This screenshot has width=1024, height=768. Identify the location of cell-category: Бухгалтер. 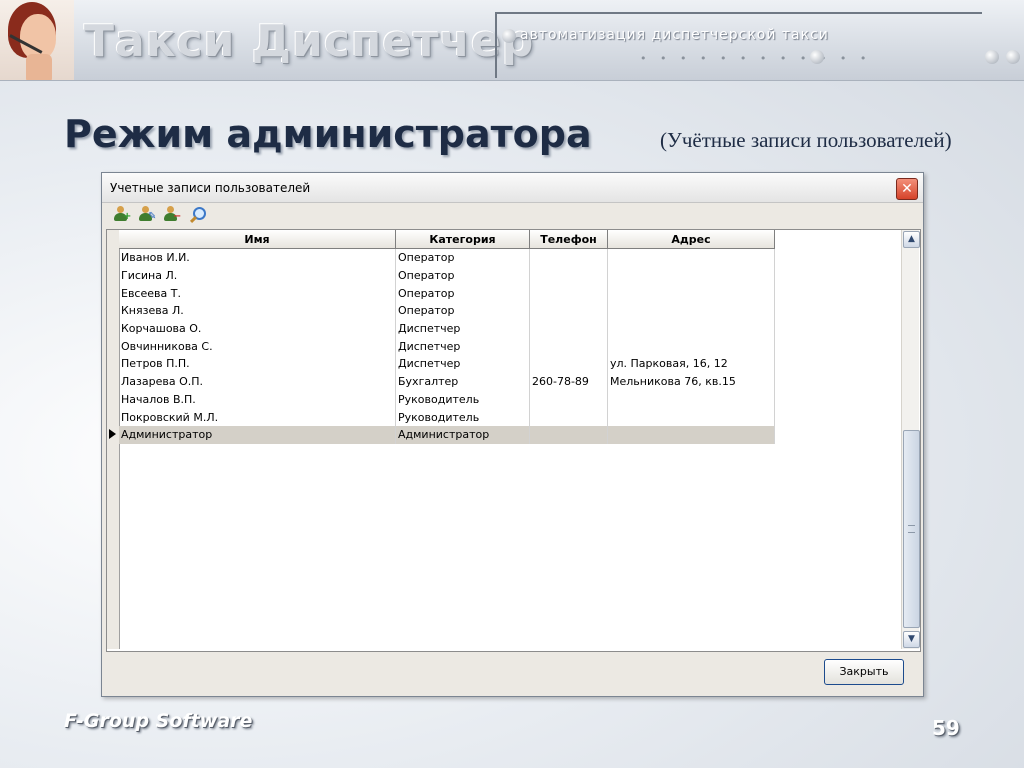
(462, 381).